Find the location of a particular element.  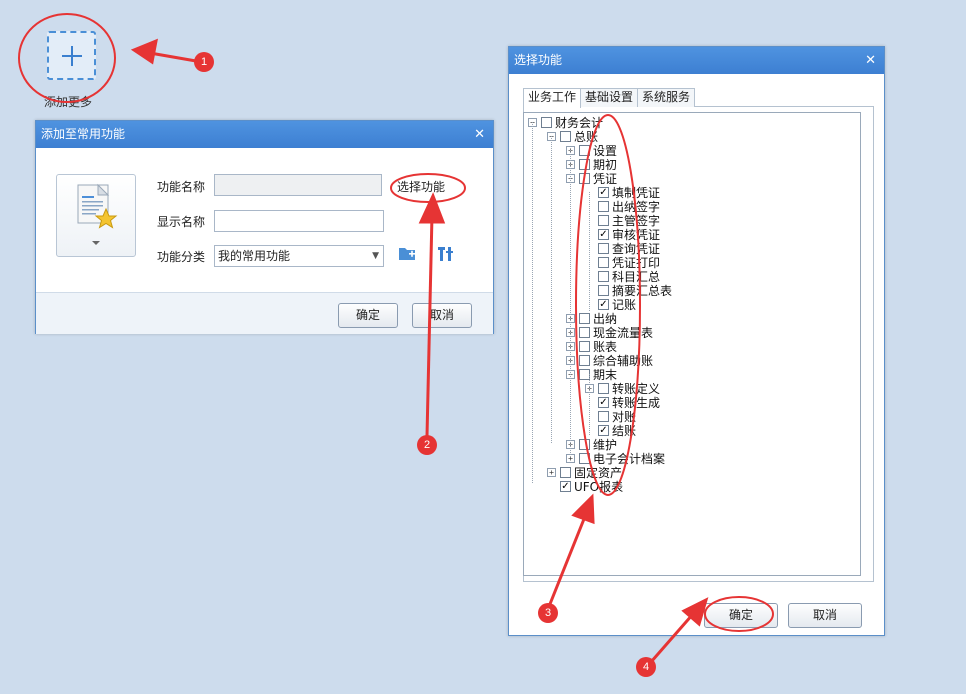

category-select: 我的常用功能 ▼ is located at coordinates (299, 256).